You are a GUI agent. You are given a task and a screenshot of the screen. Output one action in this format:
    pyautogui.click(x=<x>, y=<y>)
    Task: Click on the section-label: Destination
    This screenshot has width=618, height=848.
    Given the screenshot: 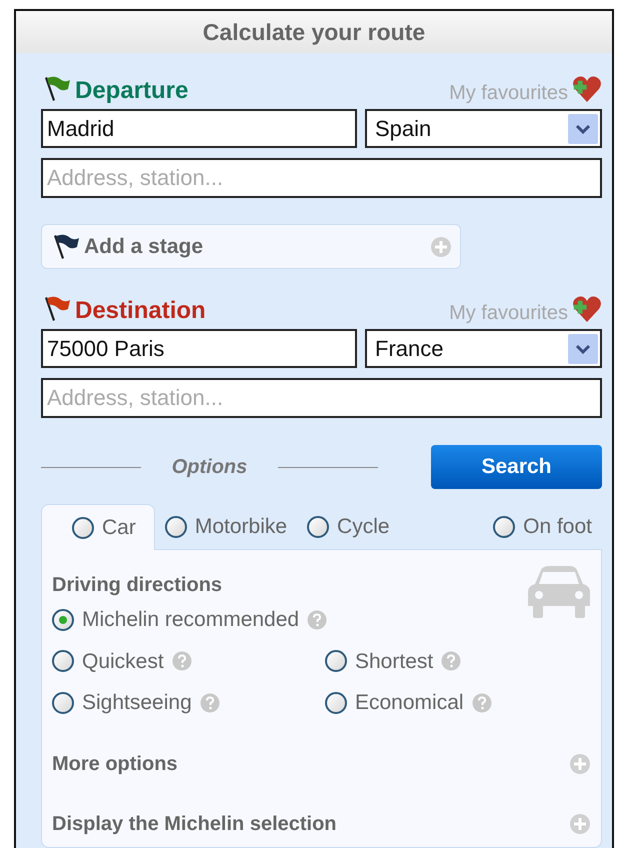 What is the action you would take?
    pyautogui.click(x=140, y=311)
    